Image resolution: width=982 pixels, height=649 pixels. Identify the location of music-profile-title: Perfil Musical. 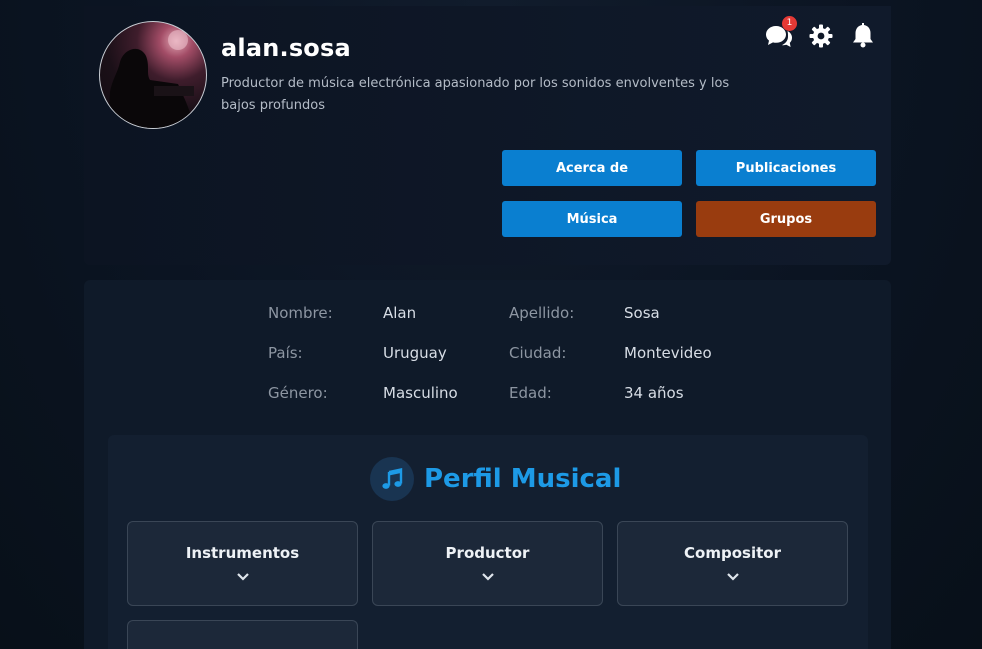
(523, 479).